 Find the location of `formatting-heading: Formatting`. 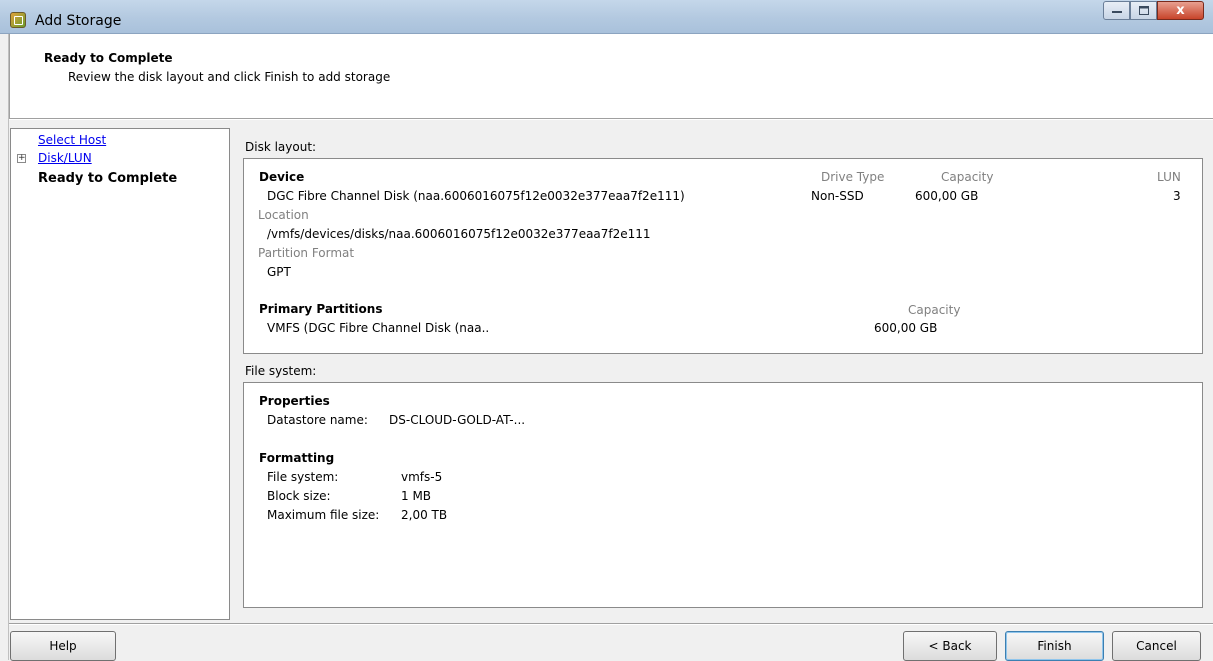

formatting-heading: Formatting is located at coordinates (297, 458).